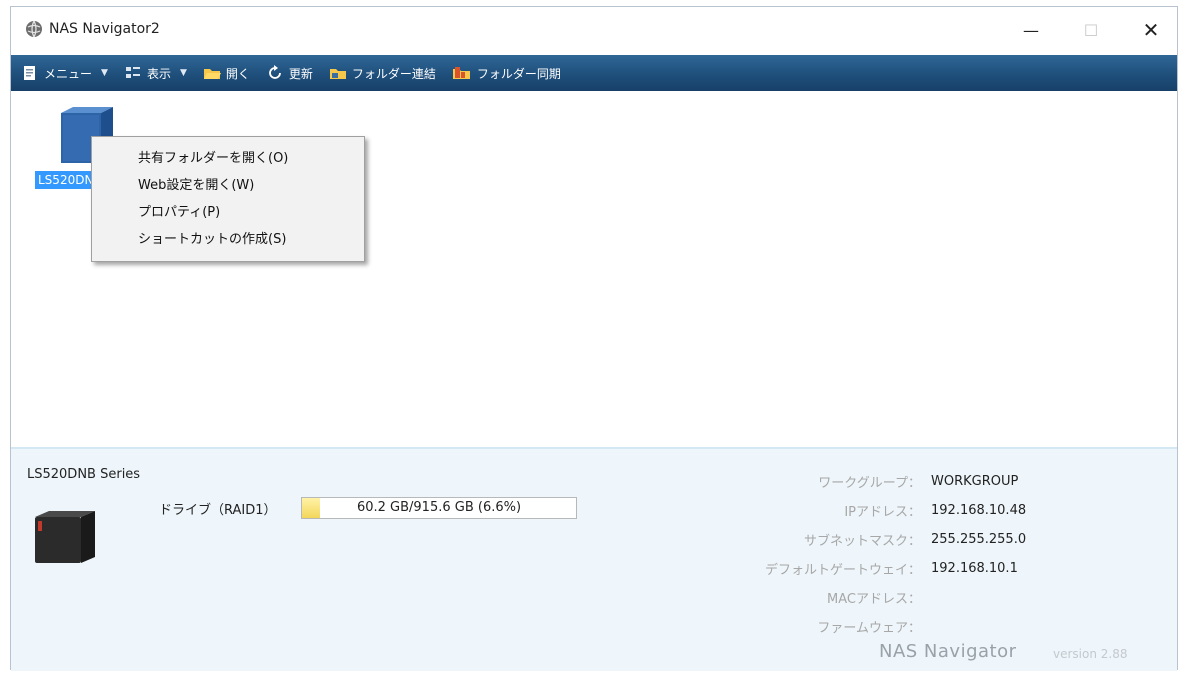  Describe the element at coordinates (1151, 30) in the screenshot. I see `close-button: ✕` at that location.